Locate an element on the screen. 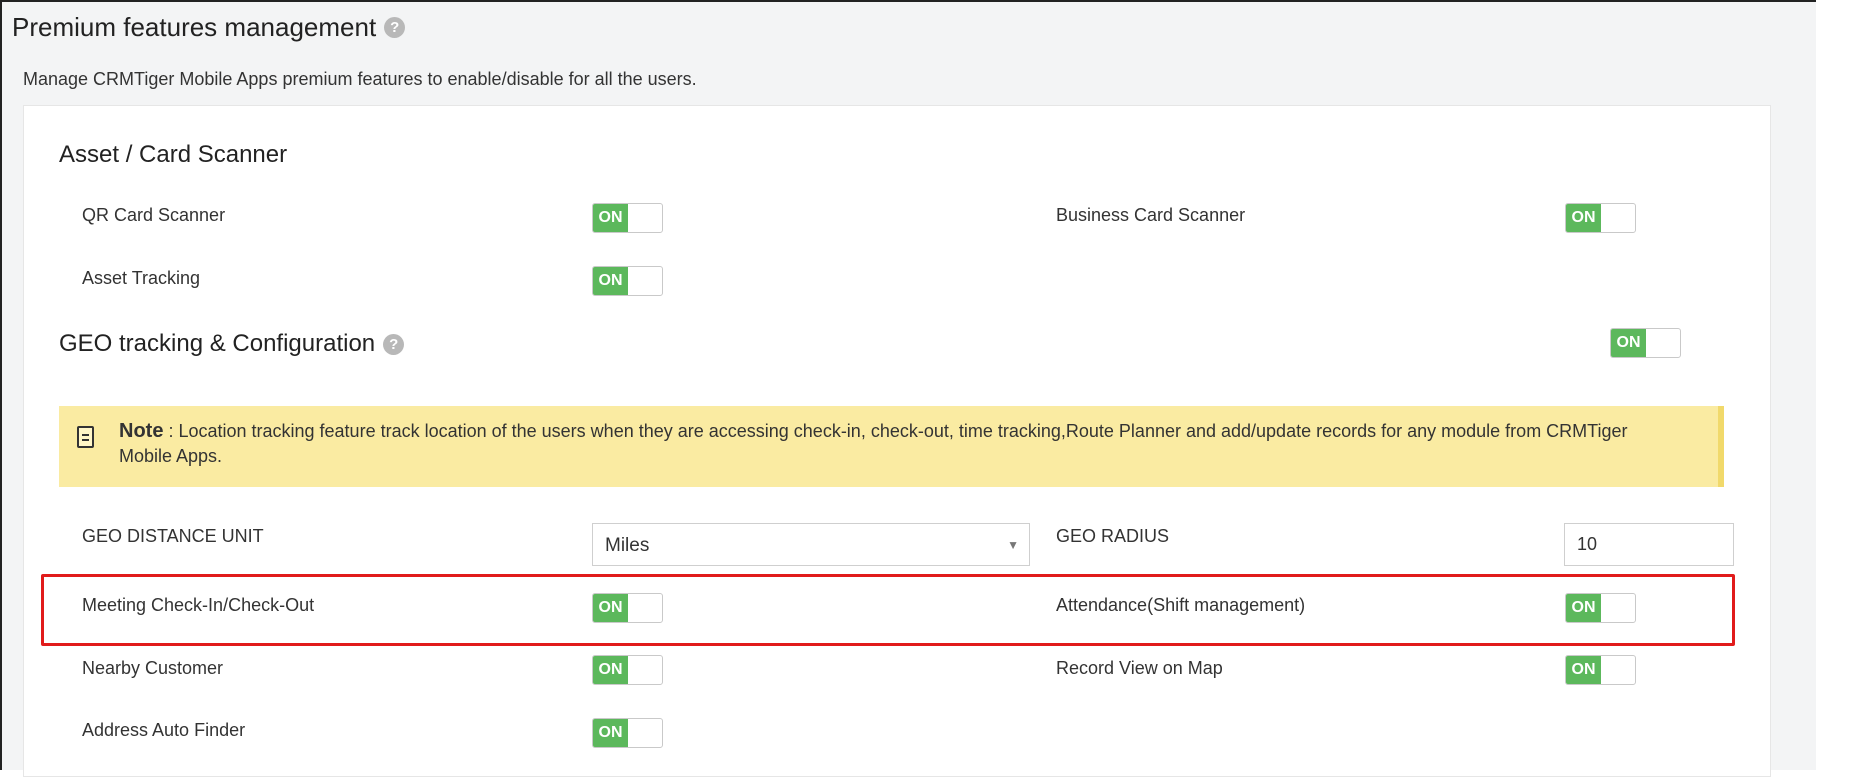  page-title: Premium features management ? is located at coordinates (209, 27).